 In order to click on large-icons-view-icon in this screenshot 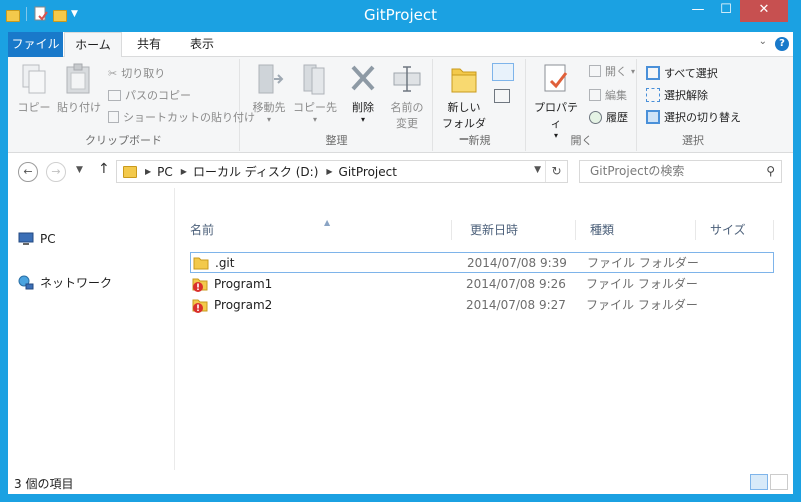, I will do `click(779, 482)`.